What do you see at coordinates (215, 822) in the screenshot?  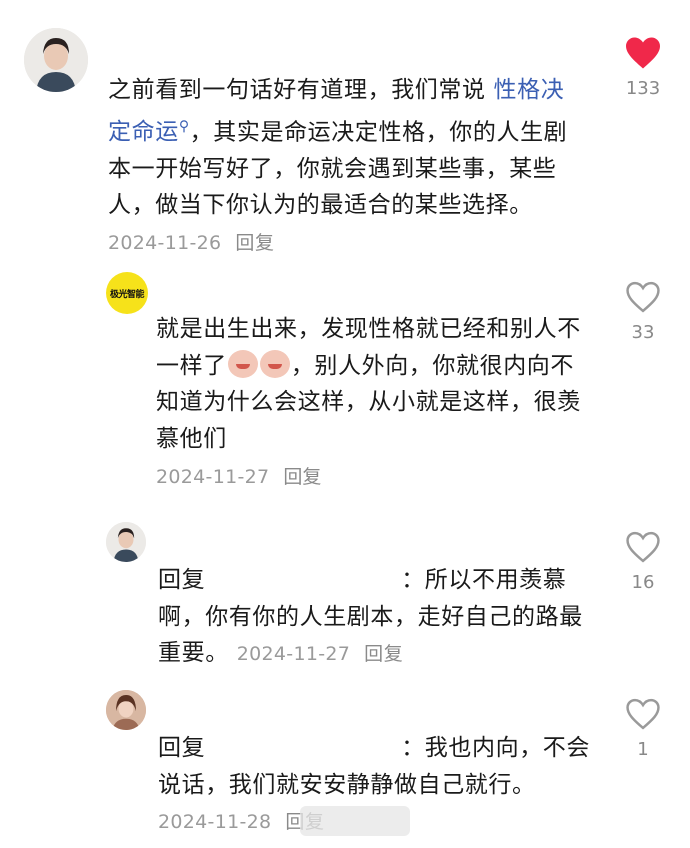 I see `comment-date: 2024-11-28` at bounding box center [215, 822].